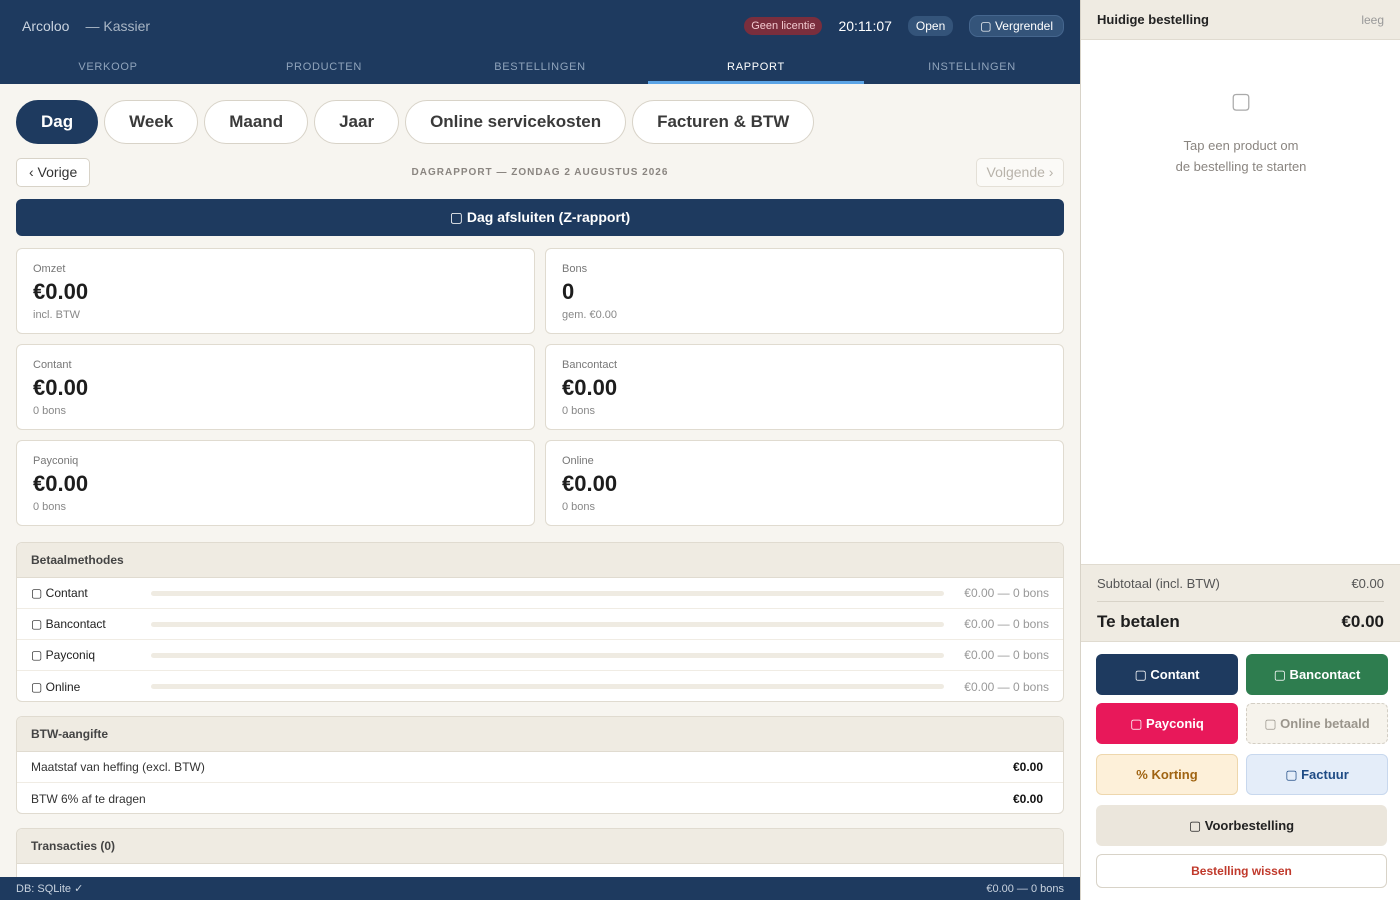 Image resolution: width=1400 pixels, height=900 pixels. Describe the element at coordinates (1372, 19) in the screenshot. I see `order-state: leeg` at that location.